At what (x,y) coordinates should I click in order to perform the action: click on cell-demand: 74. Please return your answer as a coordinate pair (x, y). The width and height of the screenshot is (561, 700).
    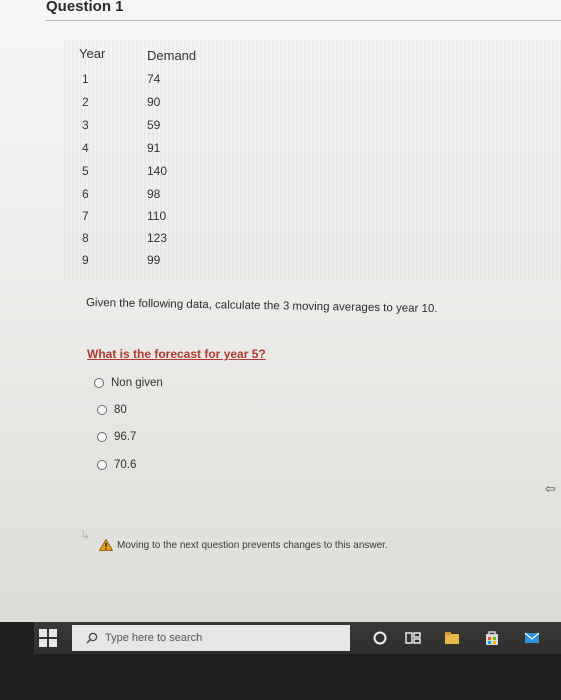
    Looking at the image, I should click on (154, 79).